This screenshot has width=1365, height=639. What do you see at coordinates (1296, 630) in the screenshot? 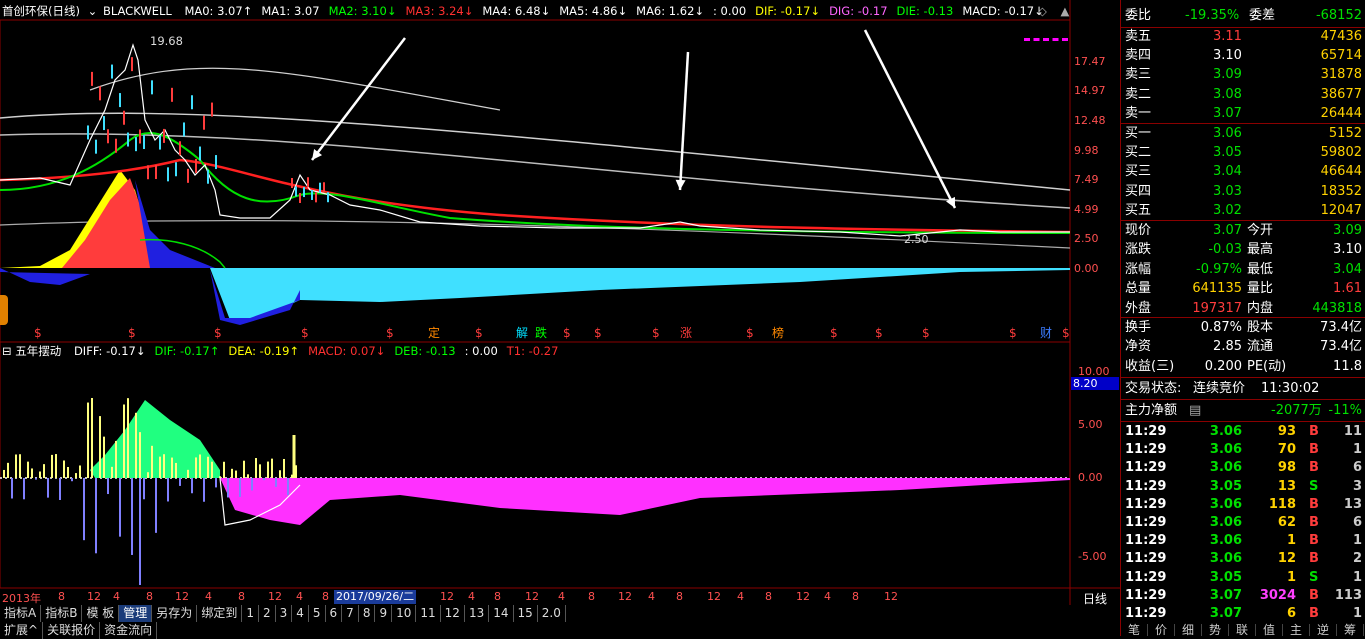
I see `quote-tab: 主` at bounding box center [1296, 630].